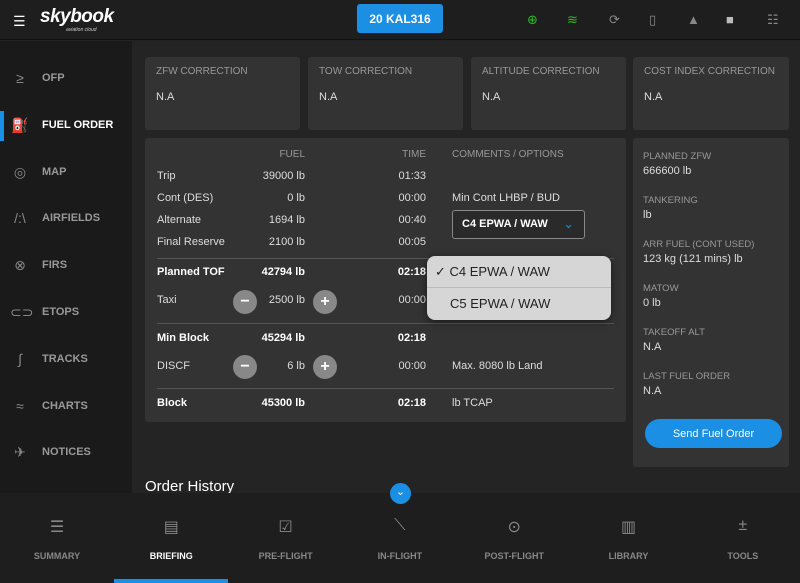 The image size is (800, 583). Describe the element at coordinates (693, 19) in the screenshot. I see `bell-icon: ▲` at that location.